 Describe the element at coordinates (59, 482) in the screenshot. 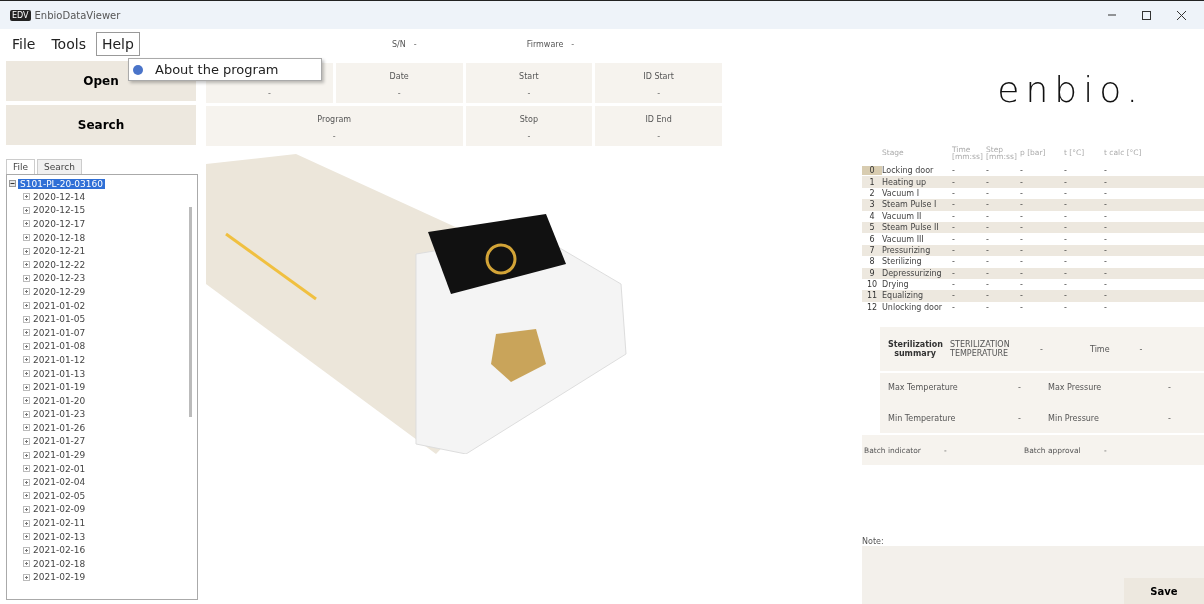

I see `tree-item: 2021-02-04` at that location.